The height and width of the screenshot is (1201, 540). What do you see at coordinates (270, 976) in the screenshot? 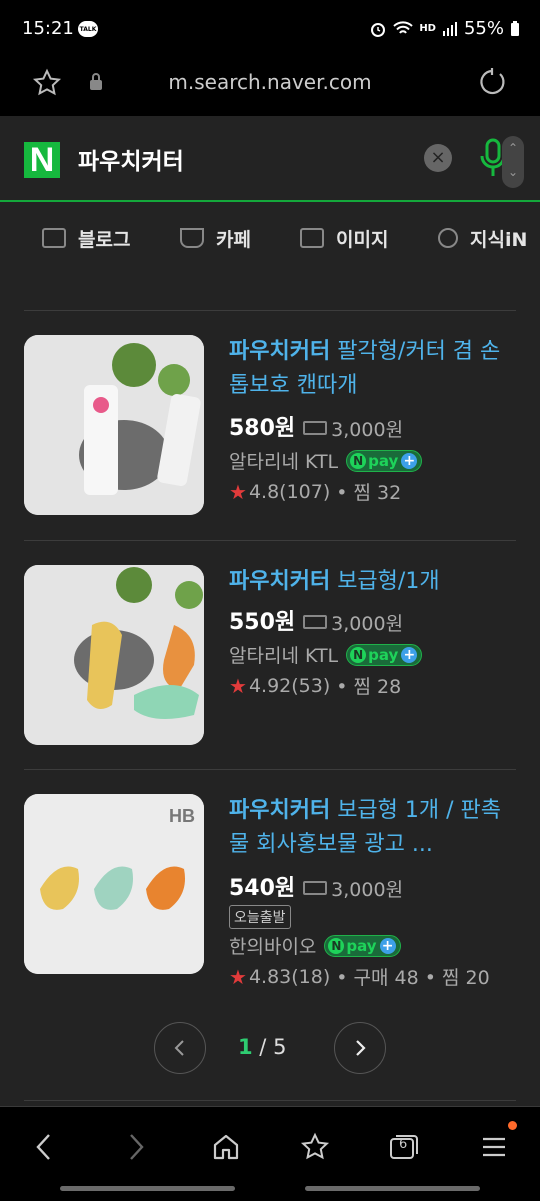
I see `rating-value: 4.83` at bounding box center [270, 976].